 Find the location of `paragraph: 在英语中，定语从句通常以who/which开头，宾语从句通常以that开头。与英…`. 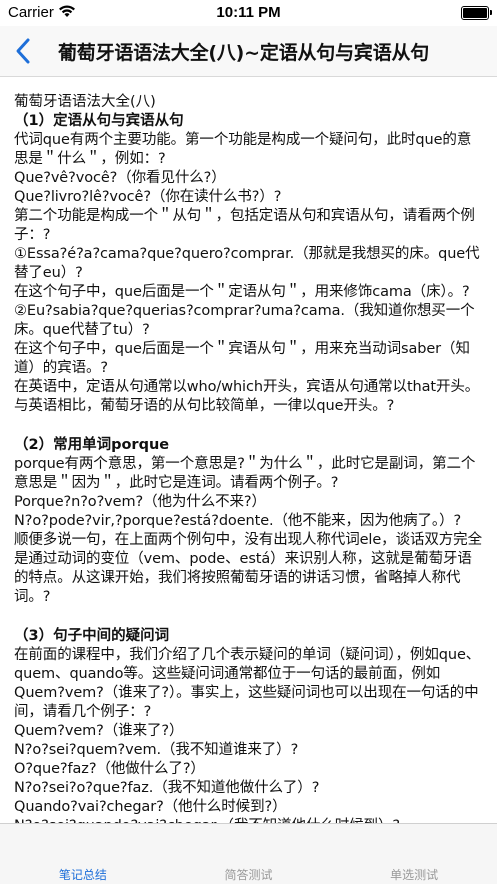

paragraph: 在英语中，定语从句通常以who/which开头，宾语从句通常以that开头。与英… is located at coordinates (247, 396).